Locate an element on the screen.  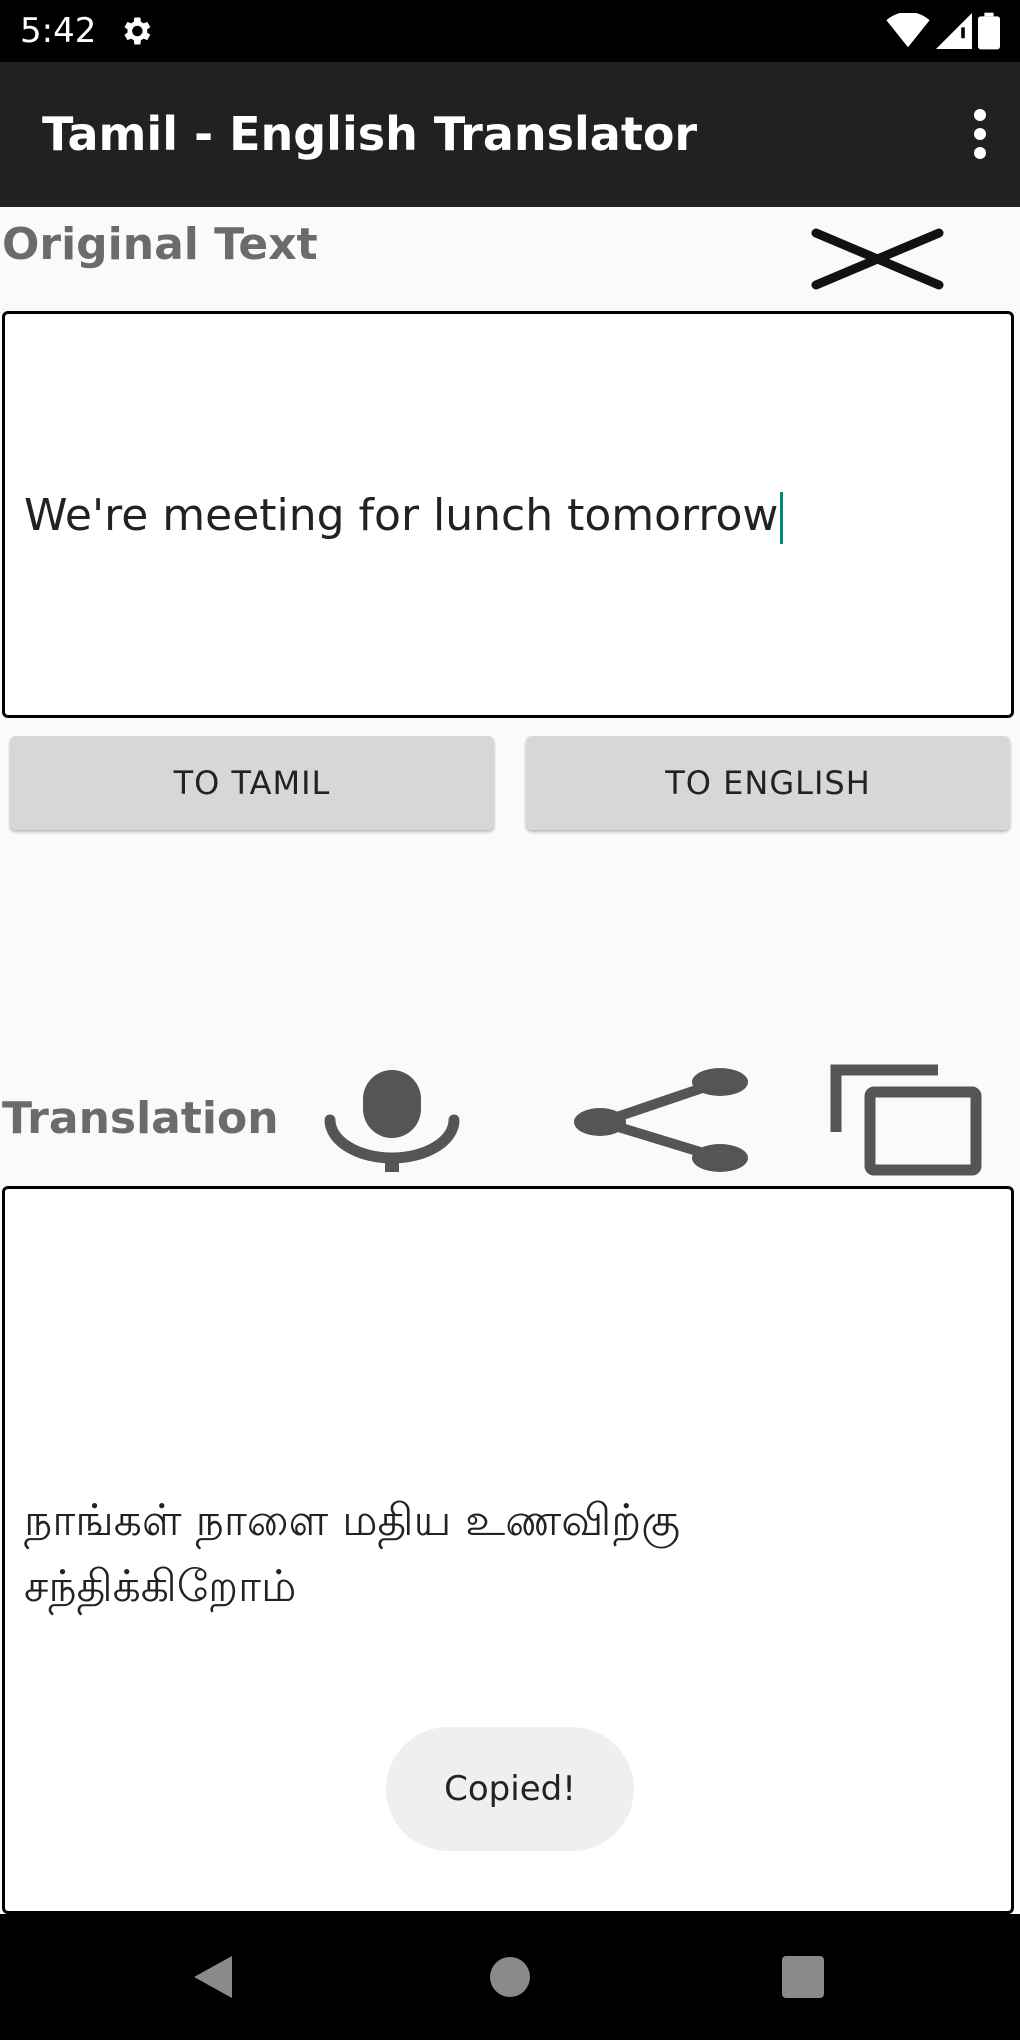
recents-icon is located at coordinates (803, 1977).